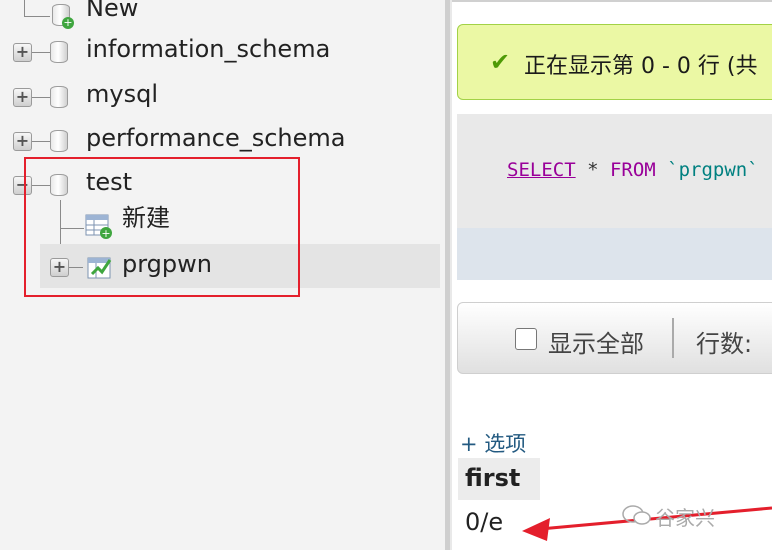 This screenshot has width=772, height=550. What do you see at coordinates (614, 254) in the screenshot?
I see `sql-box-footer` at bounding box center [614, 254].